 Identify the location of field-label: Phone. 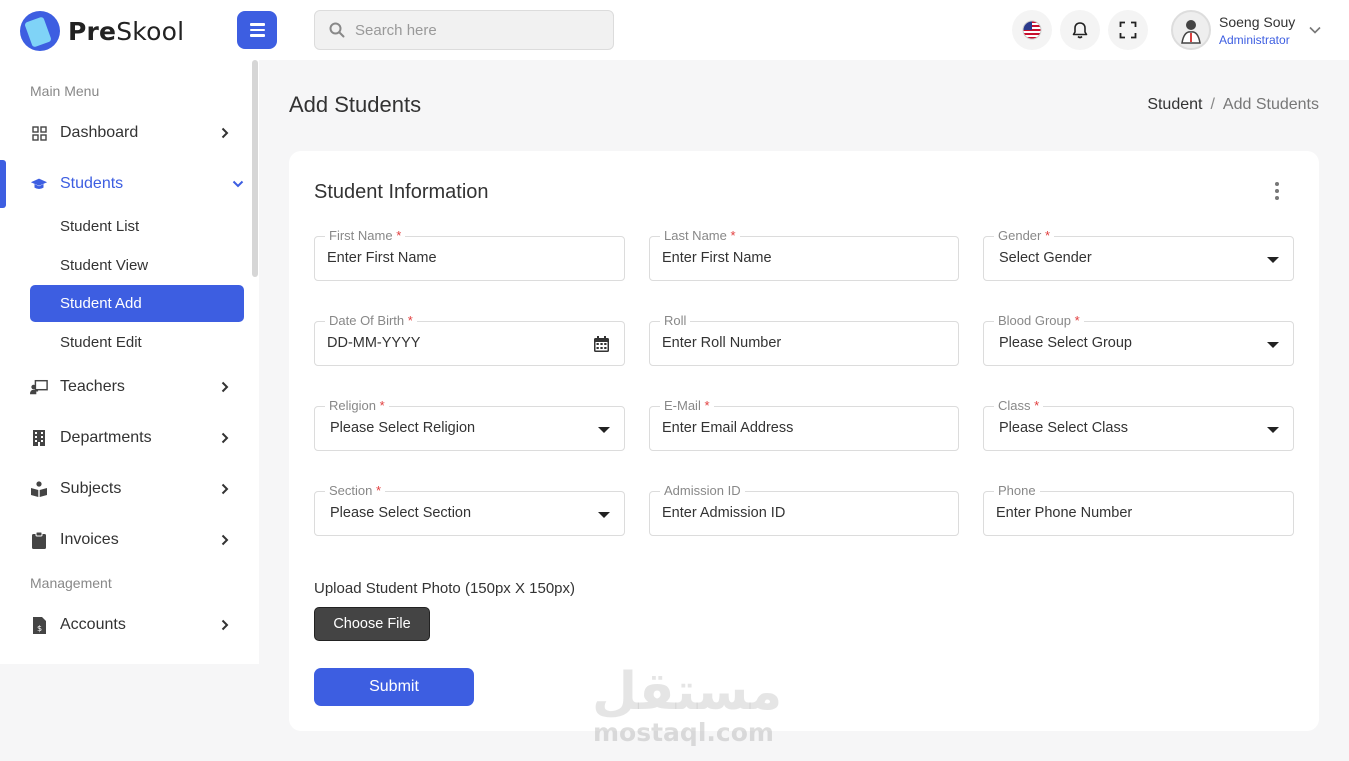
(1017, 490).